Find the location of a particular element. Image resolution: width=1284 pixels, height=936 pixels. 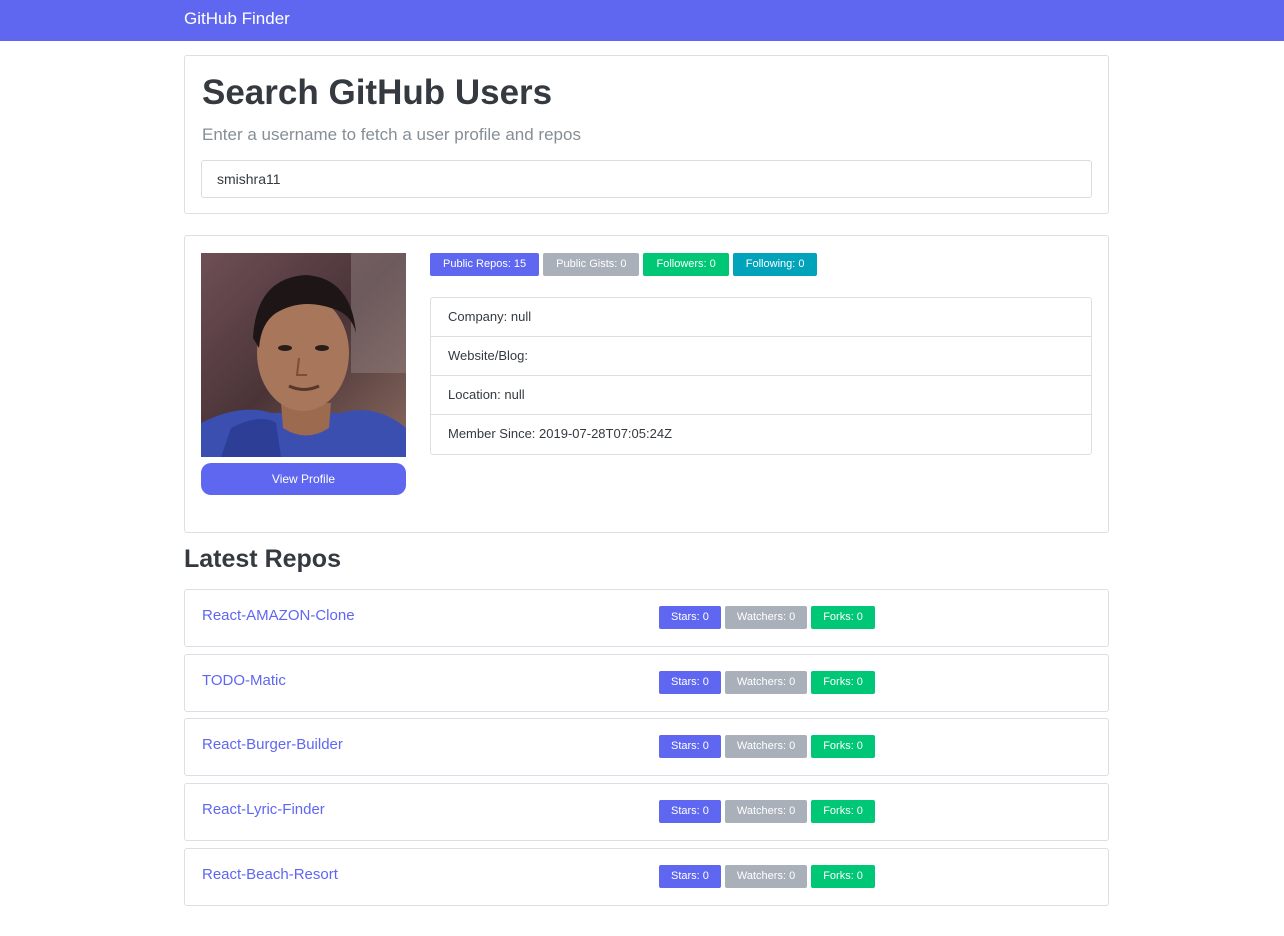

followers-badge: Followers: 0 is located at coordinates (686, 264).